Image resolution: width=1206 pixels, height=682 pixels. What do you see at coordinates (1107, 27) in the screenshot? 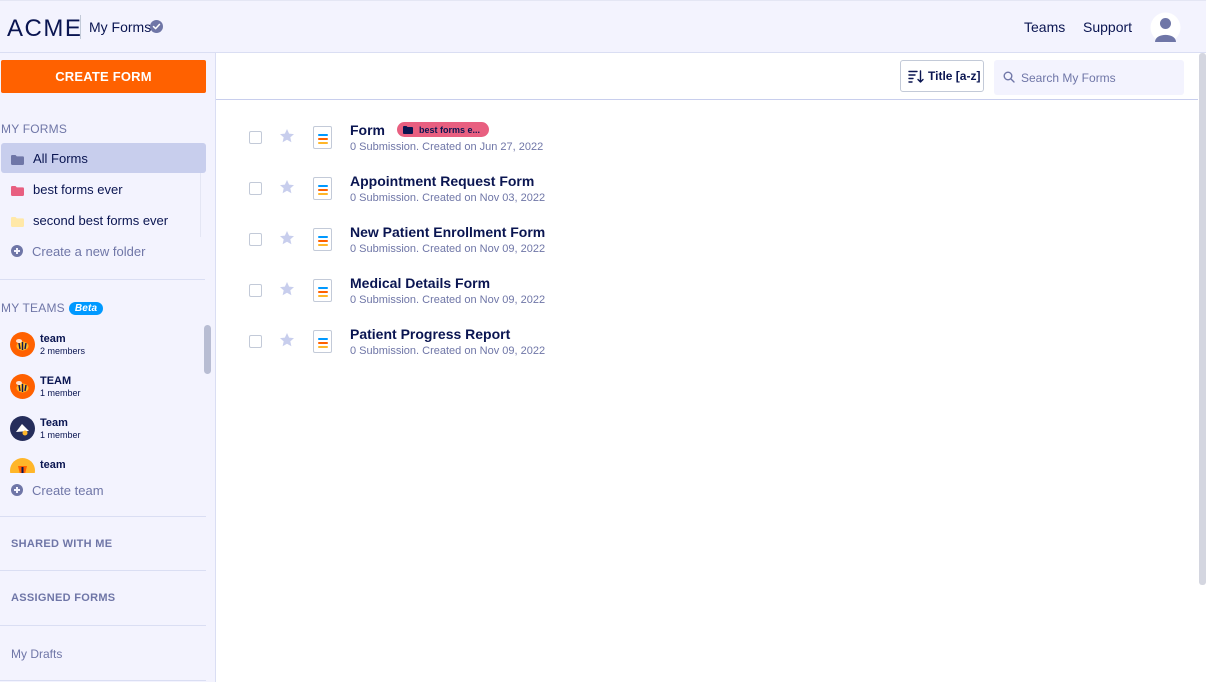
I see `nav-support-link: Support` at bounding box center [1107, 27].